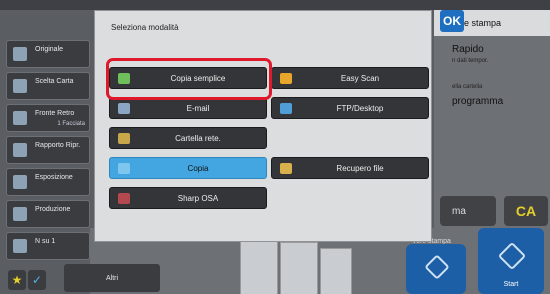  What do you see at coordinates (452, 21) in the screenshot?
I see `ok-button: OK` at bounding box center [452, 21].